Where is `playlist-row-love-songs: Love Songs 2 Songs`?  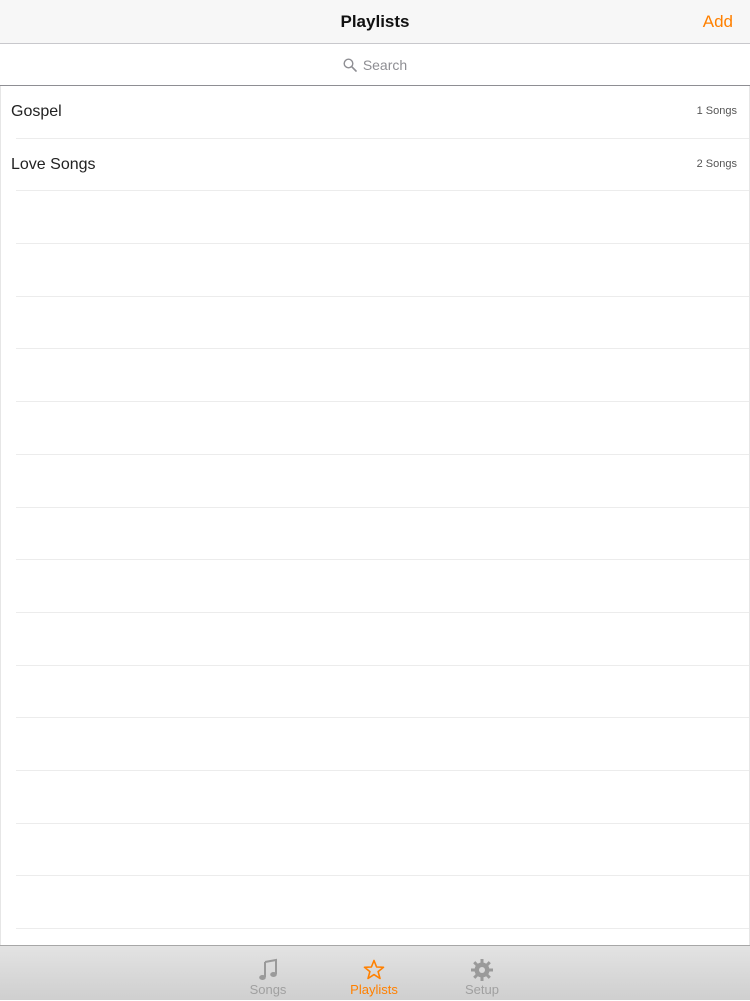 playlist-row-love-songs: Love Songs 2 Songs is located at coordinates (380, 165).